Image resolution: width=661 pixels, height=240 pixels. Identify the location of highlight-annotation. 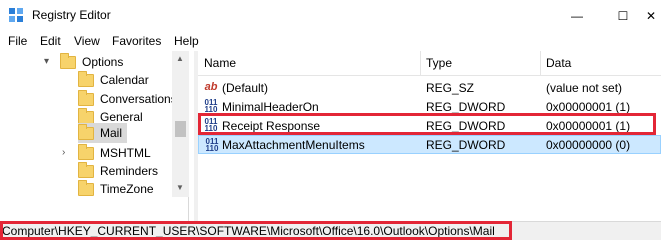
(427, 124).